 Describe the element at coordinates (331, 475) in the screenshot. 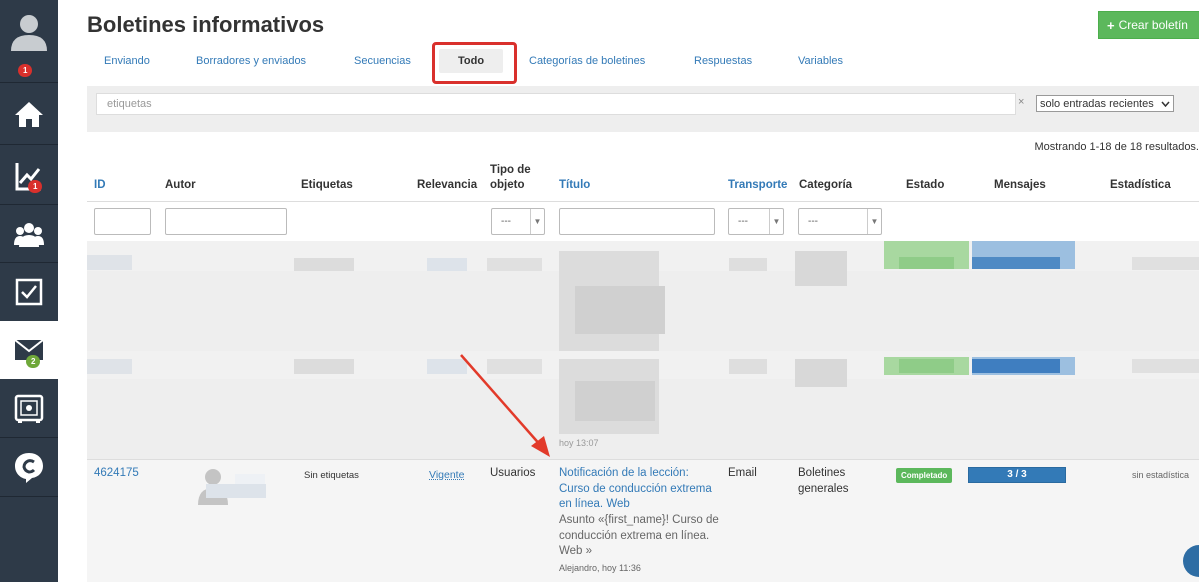

I see `row-tags: Sin etiquetas` at that location.